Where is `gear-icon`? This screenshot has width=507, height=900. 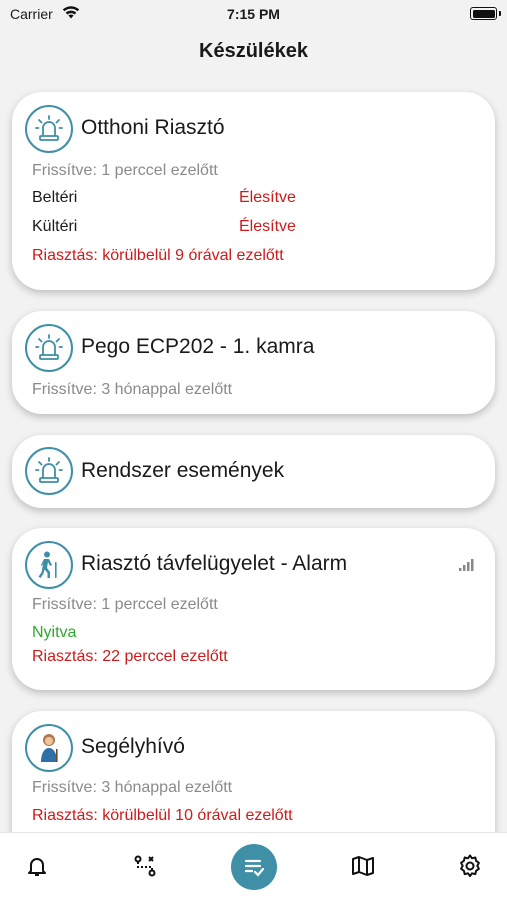
gear-icon is located at coordinates (470, 866).